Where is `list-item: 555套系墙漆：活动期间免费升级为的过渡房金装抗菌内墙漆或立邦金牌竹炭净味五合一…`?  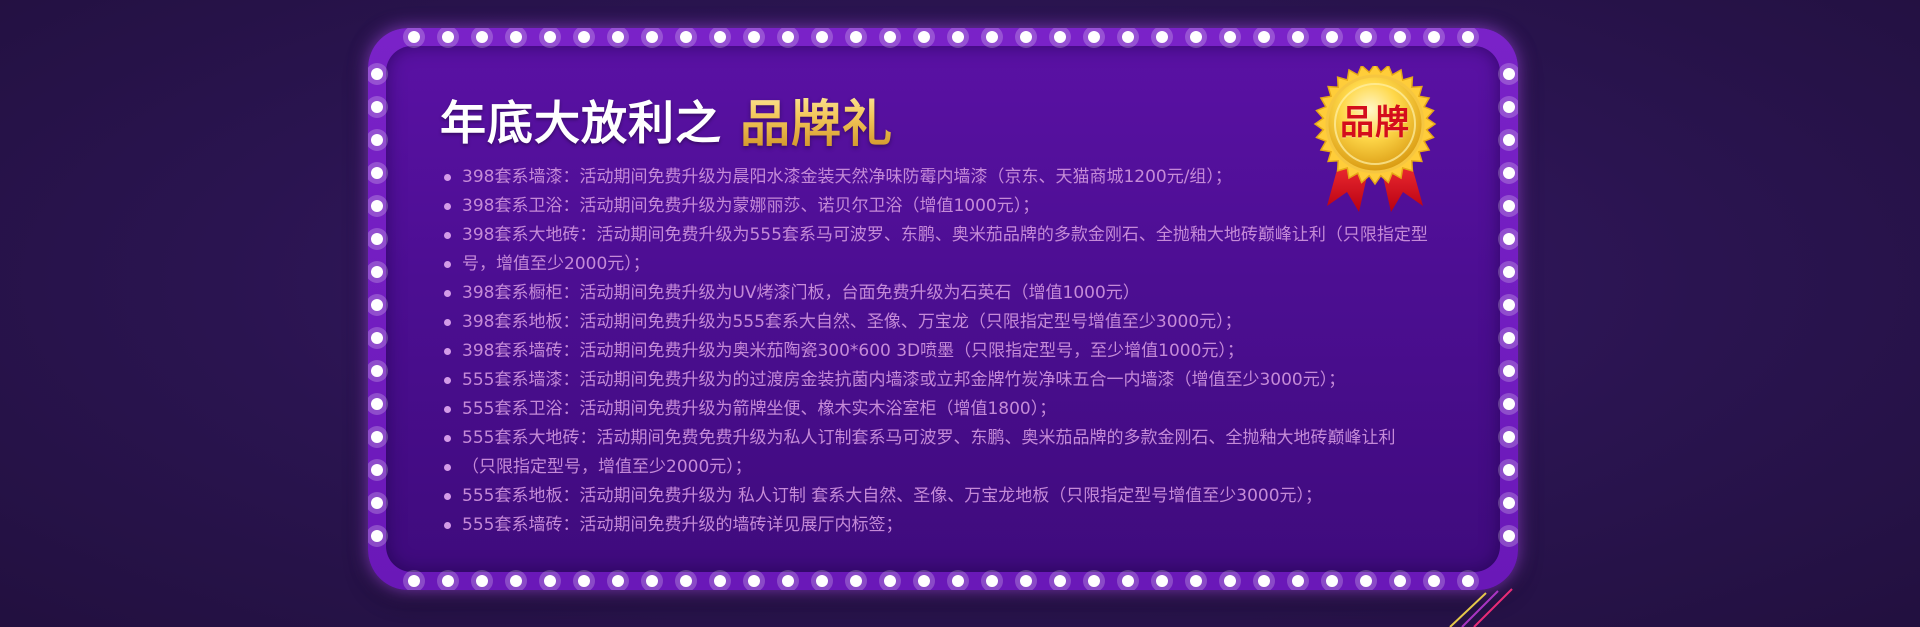
list-item: 555套系墙漆：活动期间免费升级为的过渡房金装抗菌内墙漆或立邦金牌竹炭净味五合一… is located at coordinates (960, 380).